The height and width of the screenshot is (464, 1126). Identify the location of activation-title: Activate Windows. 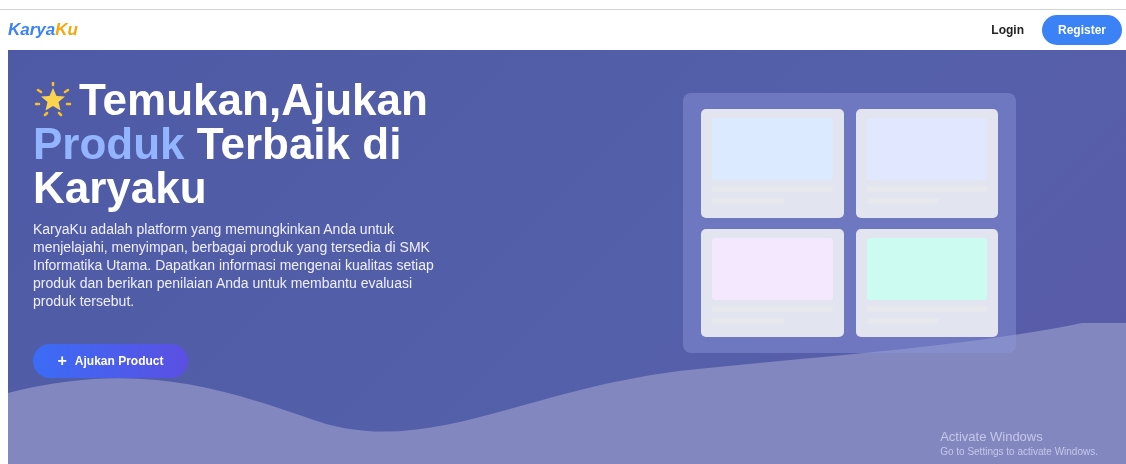
(992, 436).